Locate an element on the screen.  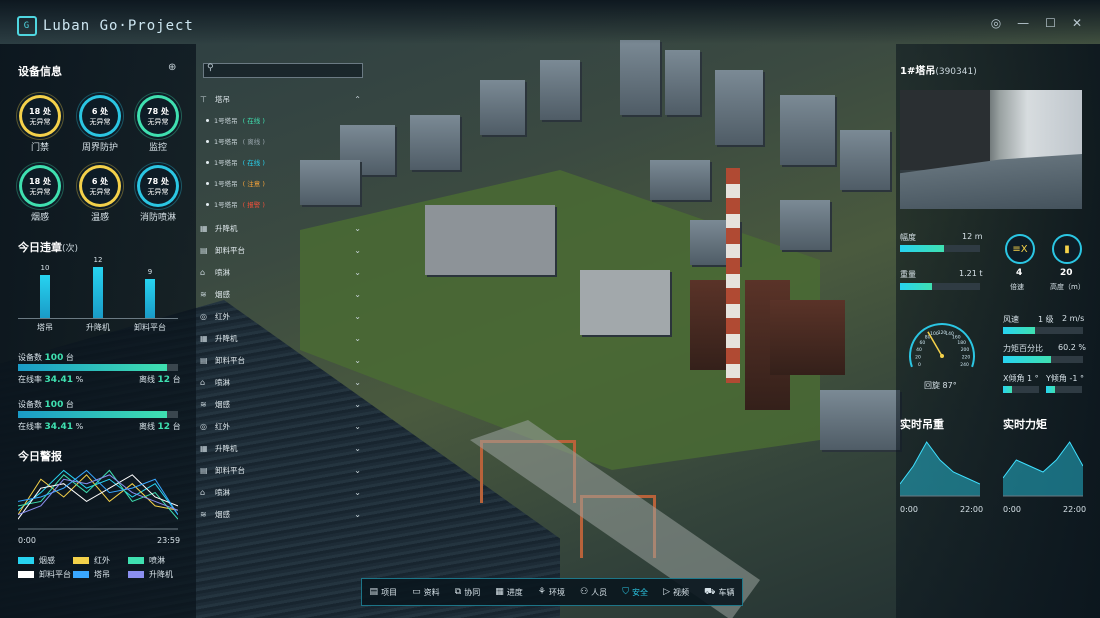
dock-tab-4: ▦ 进度 is located at coordinates (509, 592).